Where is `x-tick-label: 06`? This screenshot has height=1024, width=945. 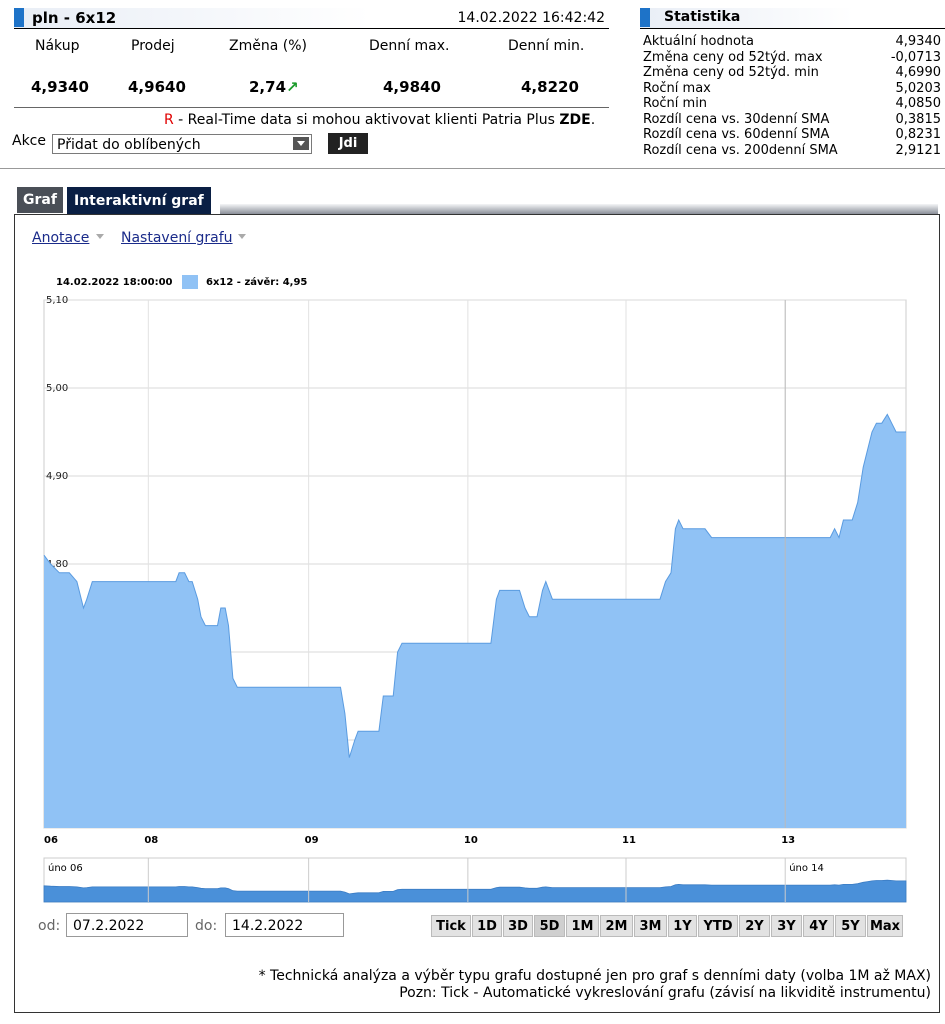
x-tick-label: 06 is located at coordinates (51, 840).